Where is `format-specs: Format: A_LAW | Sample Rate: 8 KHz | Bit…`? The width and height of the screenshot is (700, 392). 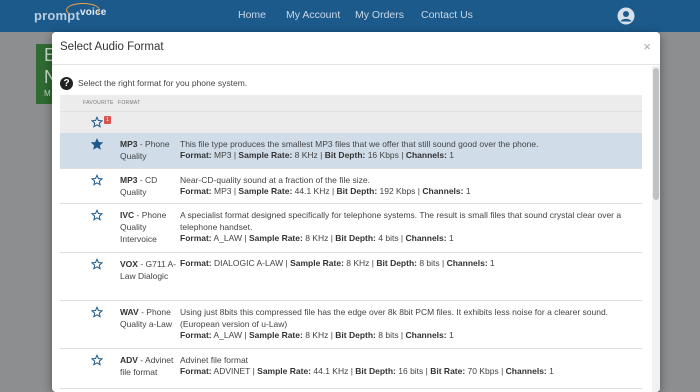
format-specs: Format: A_LAW | Sample Rate: 8 KHz | Bit… is located at coordinates (317, 238).